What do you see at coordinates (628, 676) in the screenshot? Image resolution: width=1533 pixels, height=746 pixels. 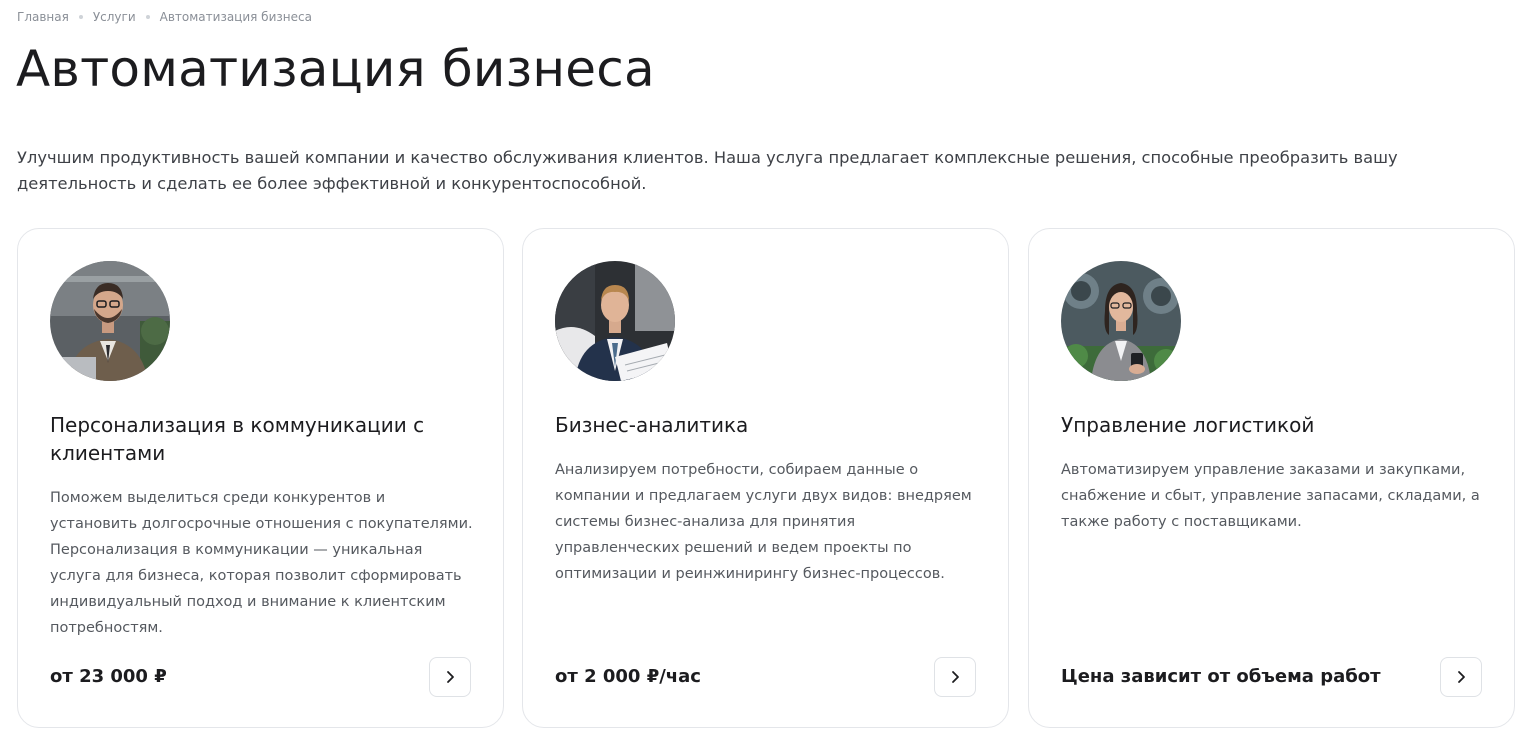 I see `card-price: от 2 000 ₽/час` at bounding box center [628, 676].